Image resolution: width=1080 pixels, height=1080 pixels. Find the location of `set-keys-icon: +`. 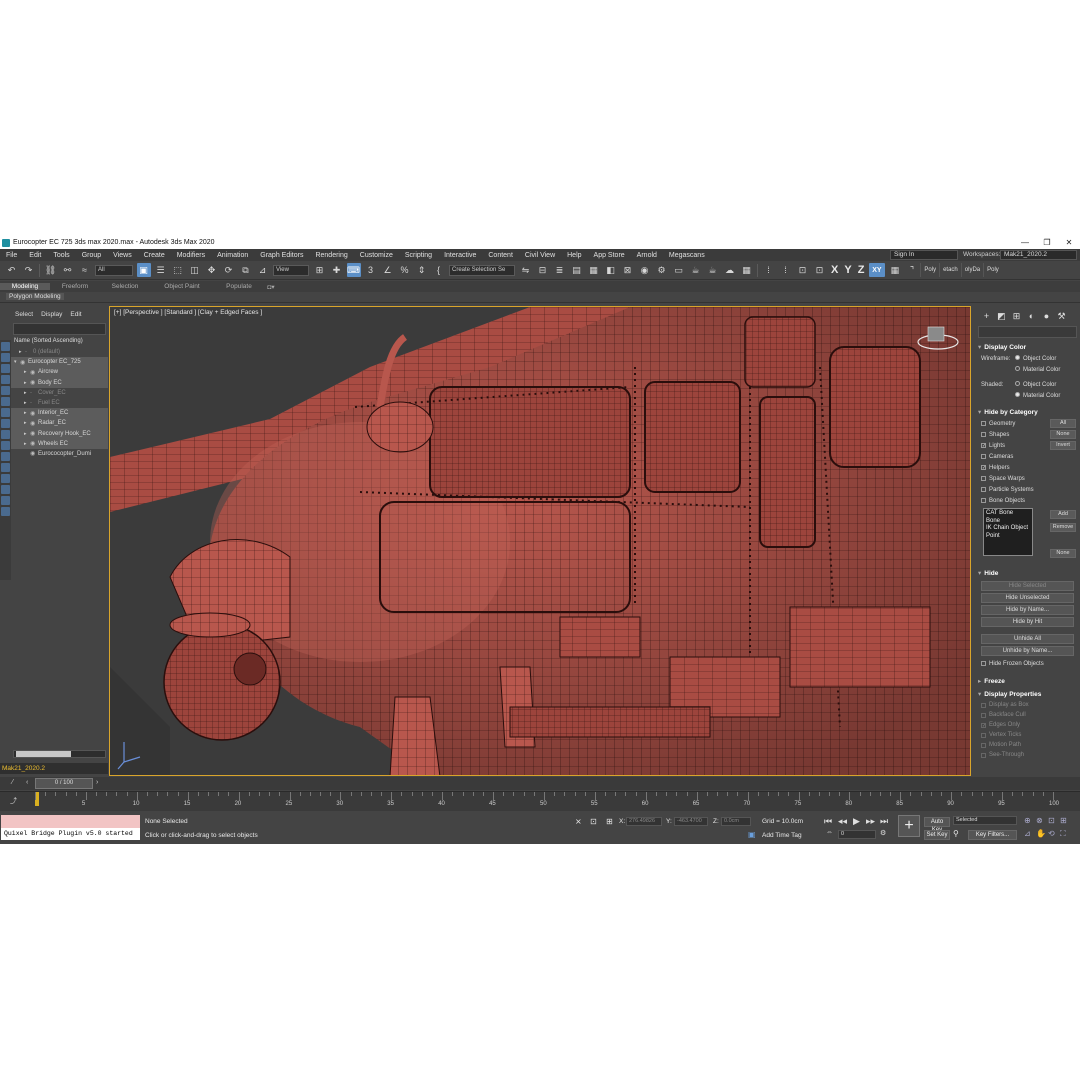

set-keys-icon: + is located at coordinates (909, 826).